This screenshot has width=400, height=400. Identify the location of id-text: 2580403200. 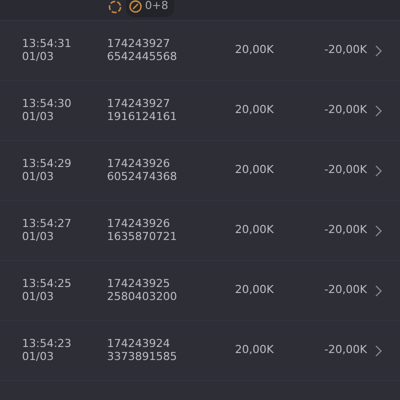
(142, 297).